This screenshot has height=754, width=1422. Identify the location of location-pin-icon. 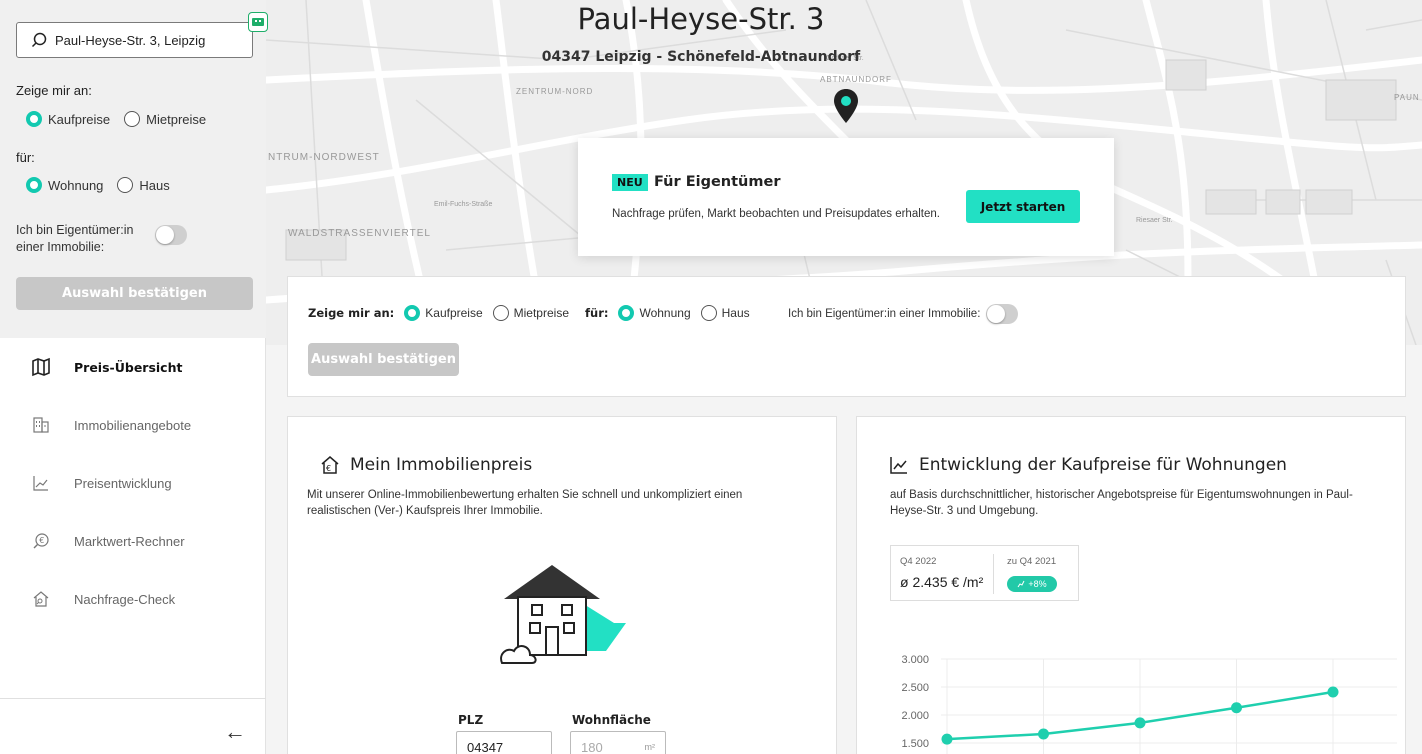
(846, 106).